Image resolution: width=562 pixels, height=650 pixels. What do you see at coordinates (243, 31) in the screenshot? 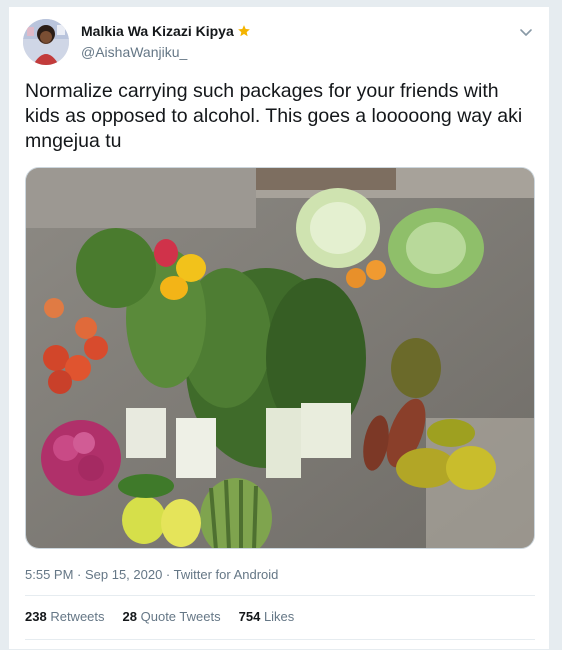
I see `star-icon` at bounding box center [243, 31].